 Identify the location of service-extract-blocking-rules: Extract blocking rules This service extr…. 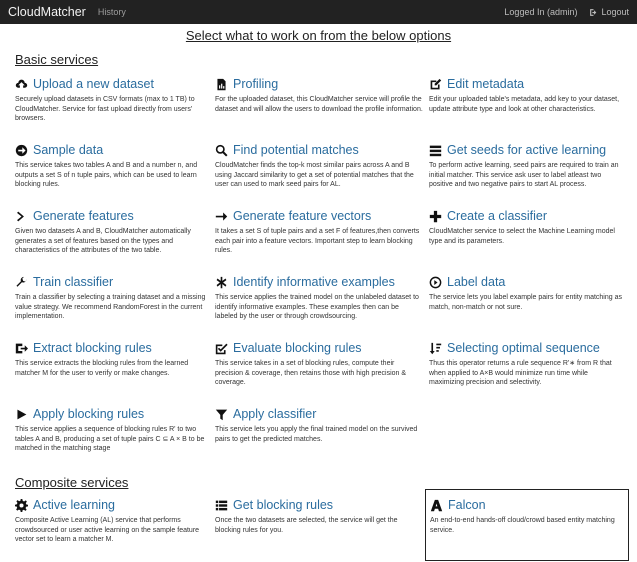
(115, 372).